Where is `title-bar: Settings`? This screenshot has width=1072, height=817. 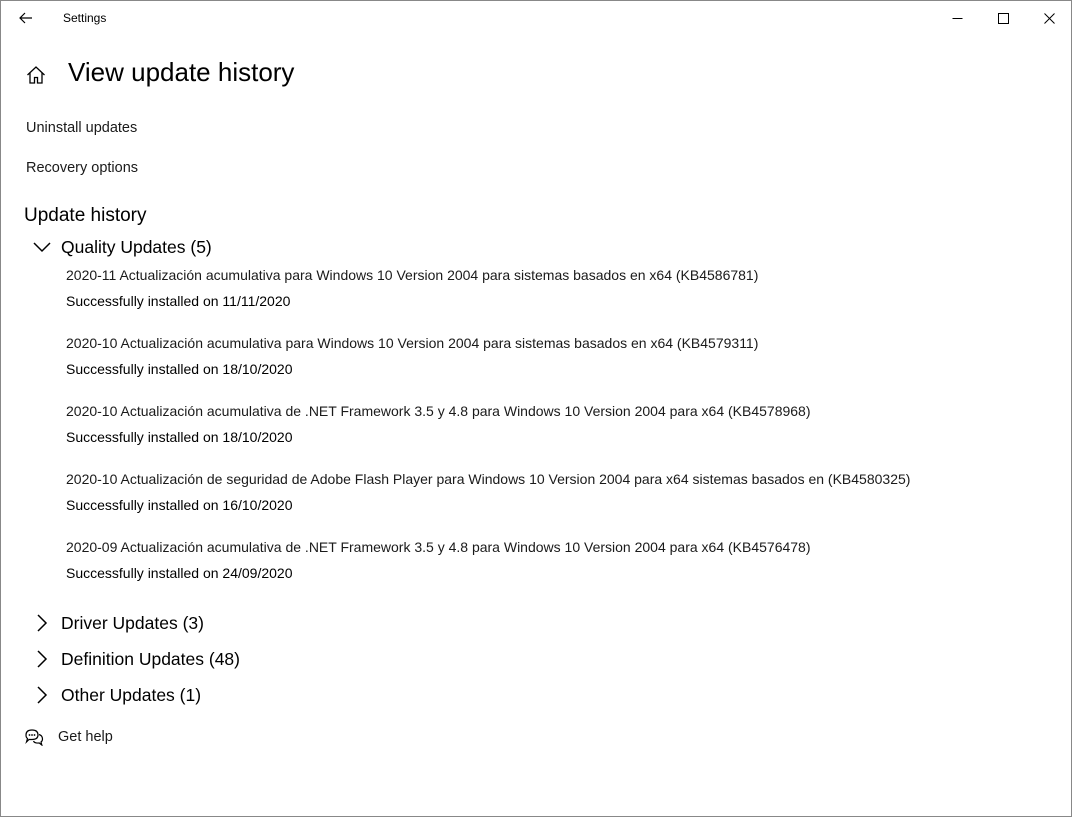
title-bar: Settings is located at coordinates (536, 18).